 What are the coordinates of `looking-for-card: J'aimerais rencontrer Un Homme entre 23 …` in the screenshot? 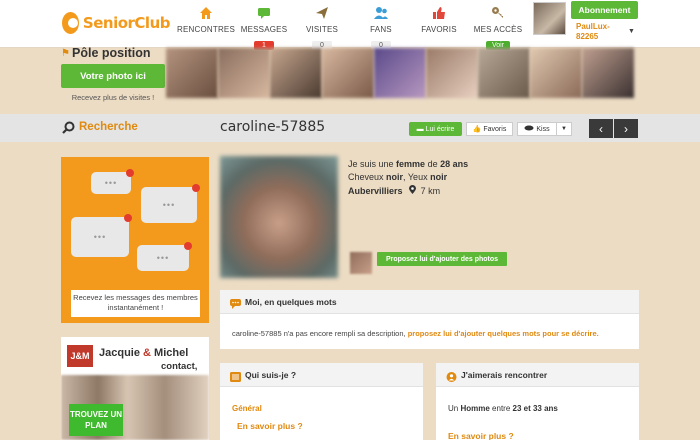 It's located at (537, 401).